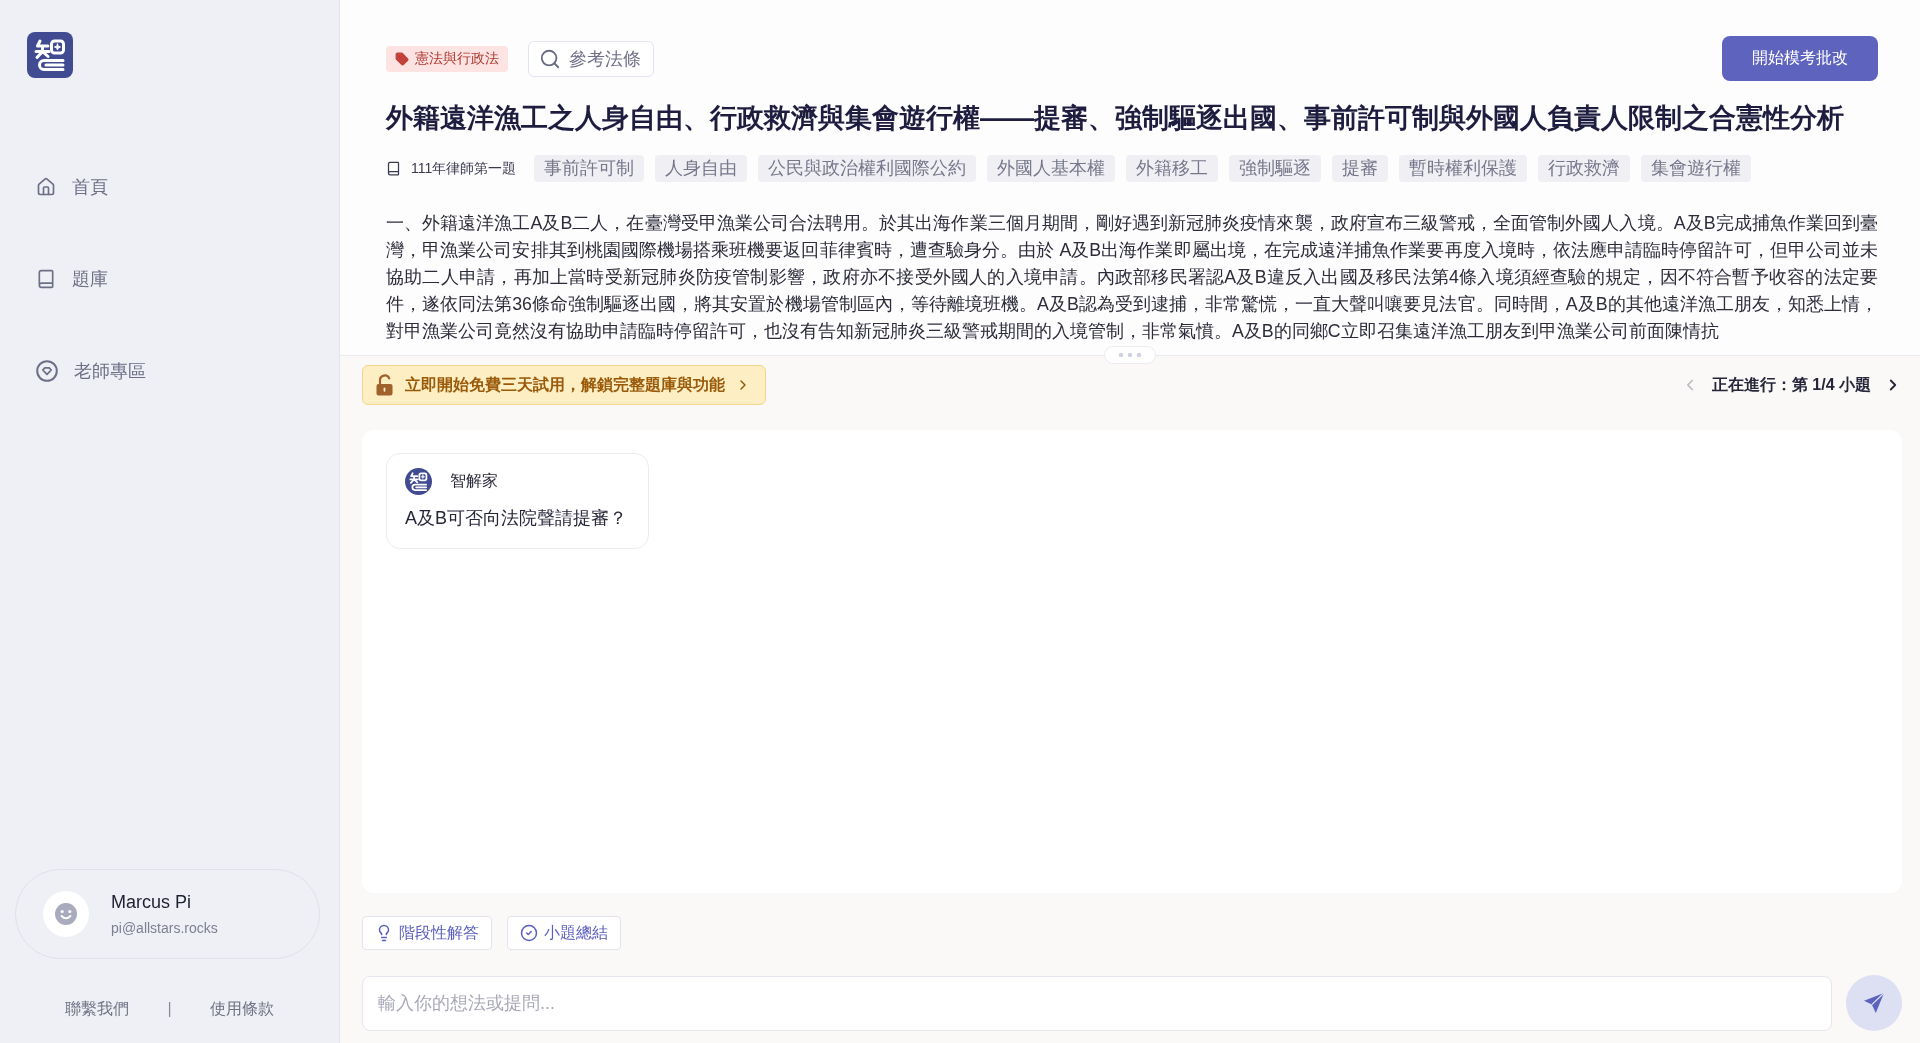  Describe the element at coordinates (516, 518) in the screenshot. I see `message-text: A及B可否向法院聲請提審？` at that location.